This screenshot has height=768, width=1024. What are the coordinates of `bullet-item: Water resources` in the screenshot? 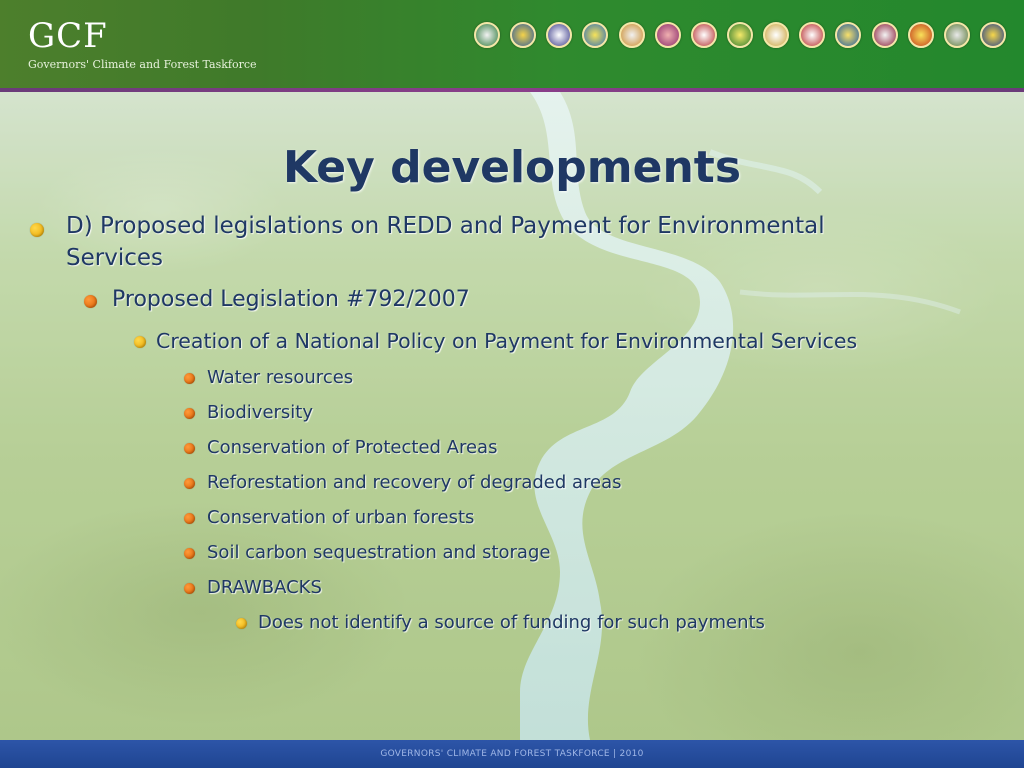 It's located at (280, 377).